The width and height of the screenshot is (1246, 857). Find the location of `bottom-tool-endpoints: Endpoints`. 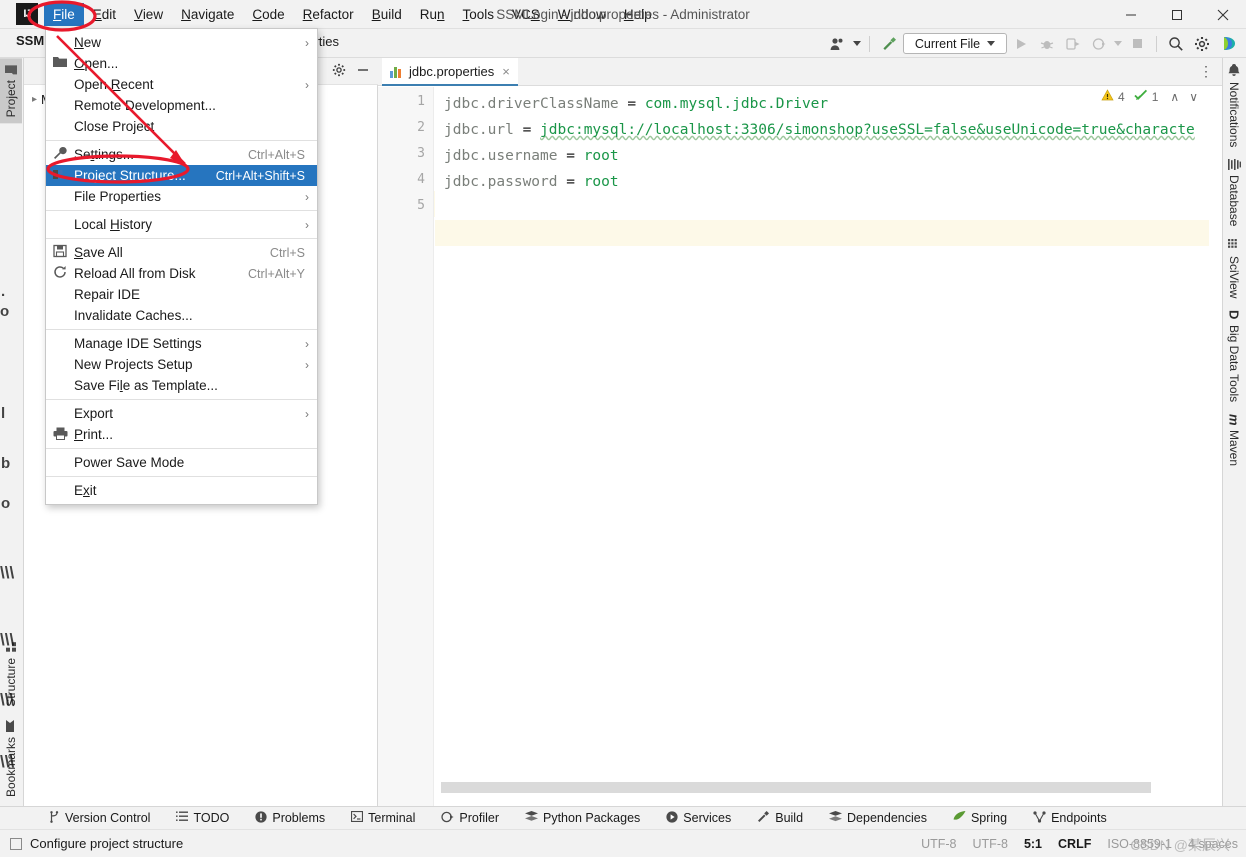

bottom-tool-endpoints: Endpoints is located at coordinates (1070, 818).